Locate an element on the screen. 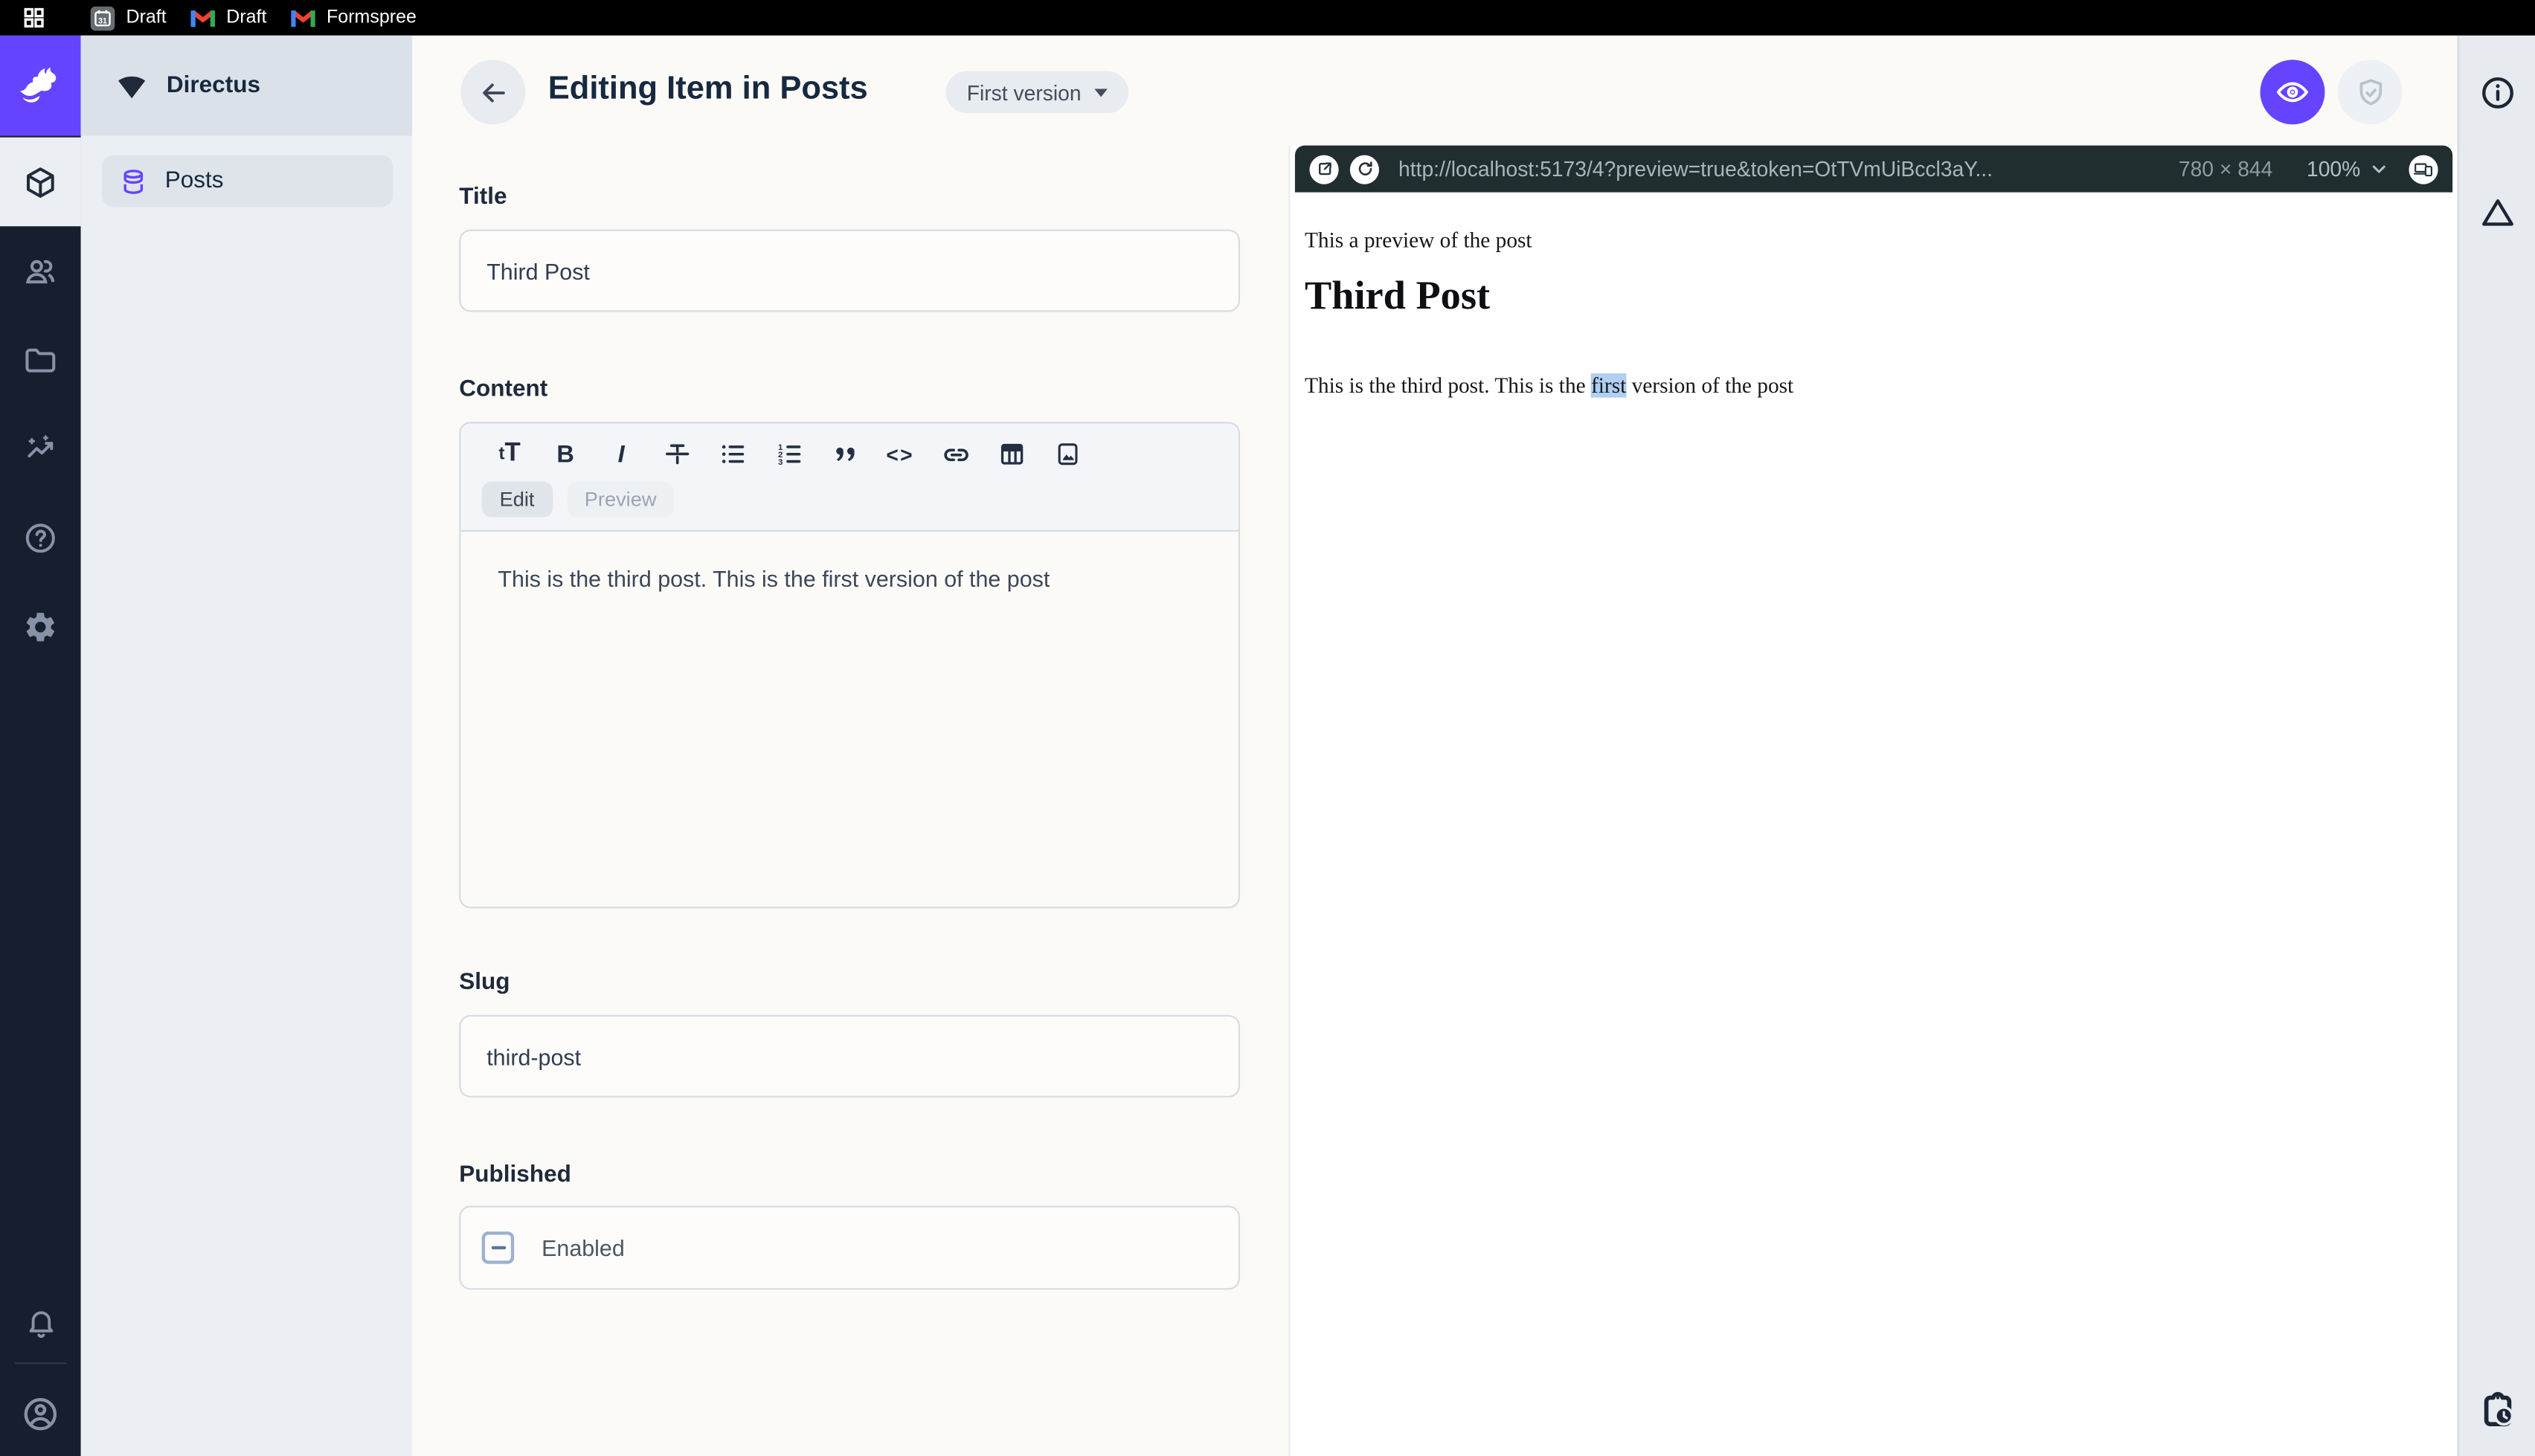  content-cube-icon is located at coordinates (40, 182).